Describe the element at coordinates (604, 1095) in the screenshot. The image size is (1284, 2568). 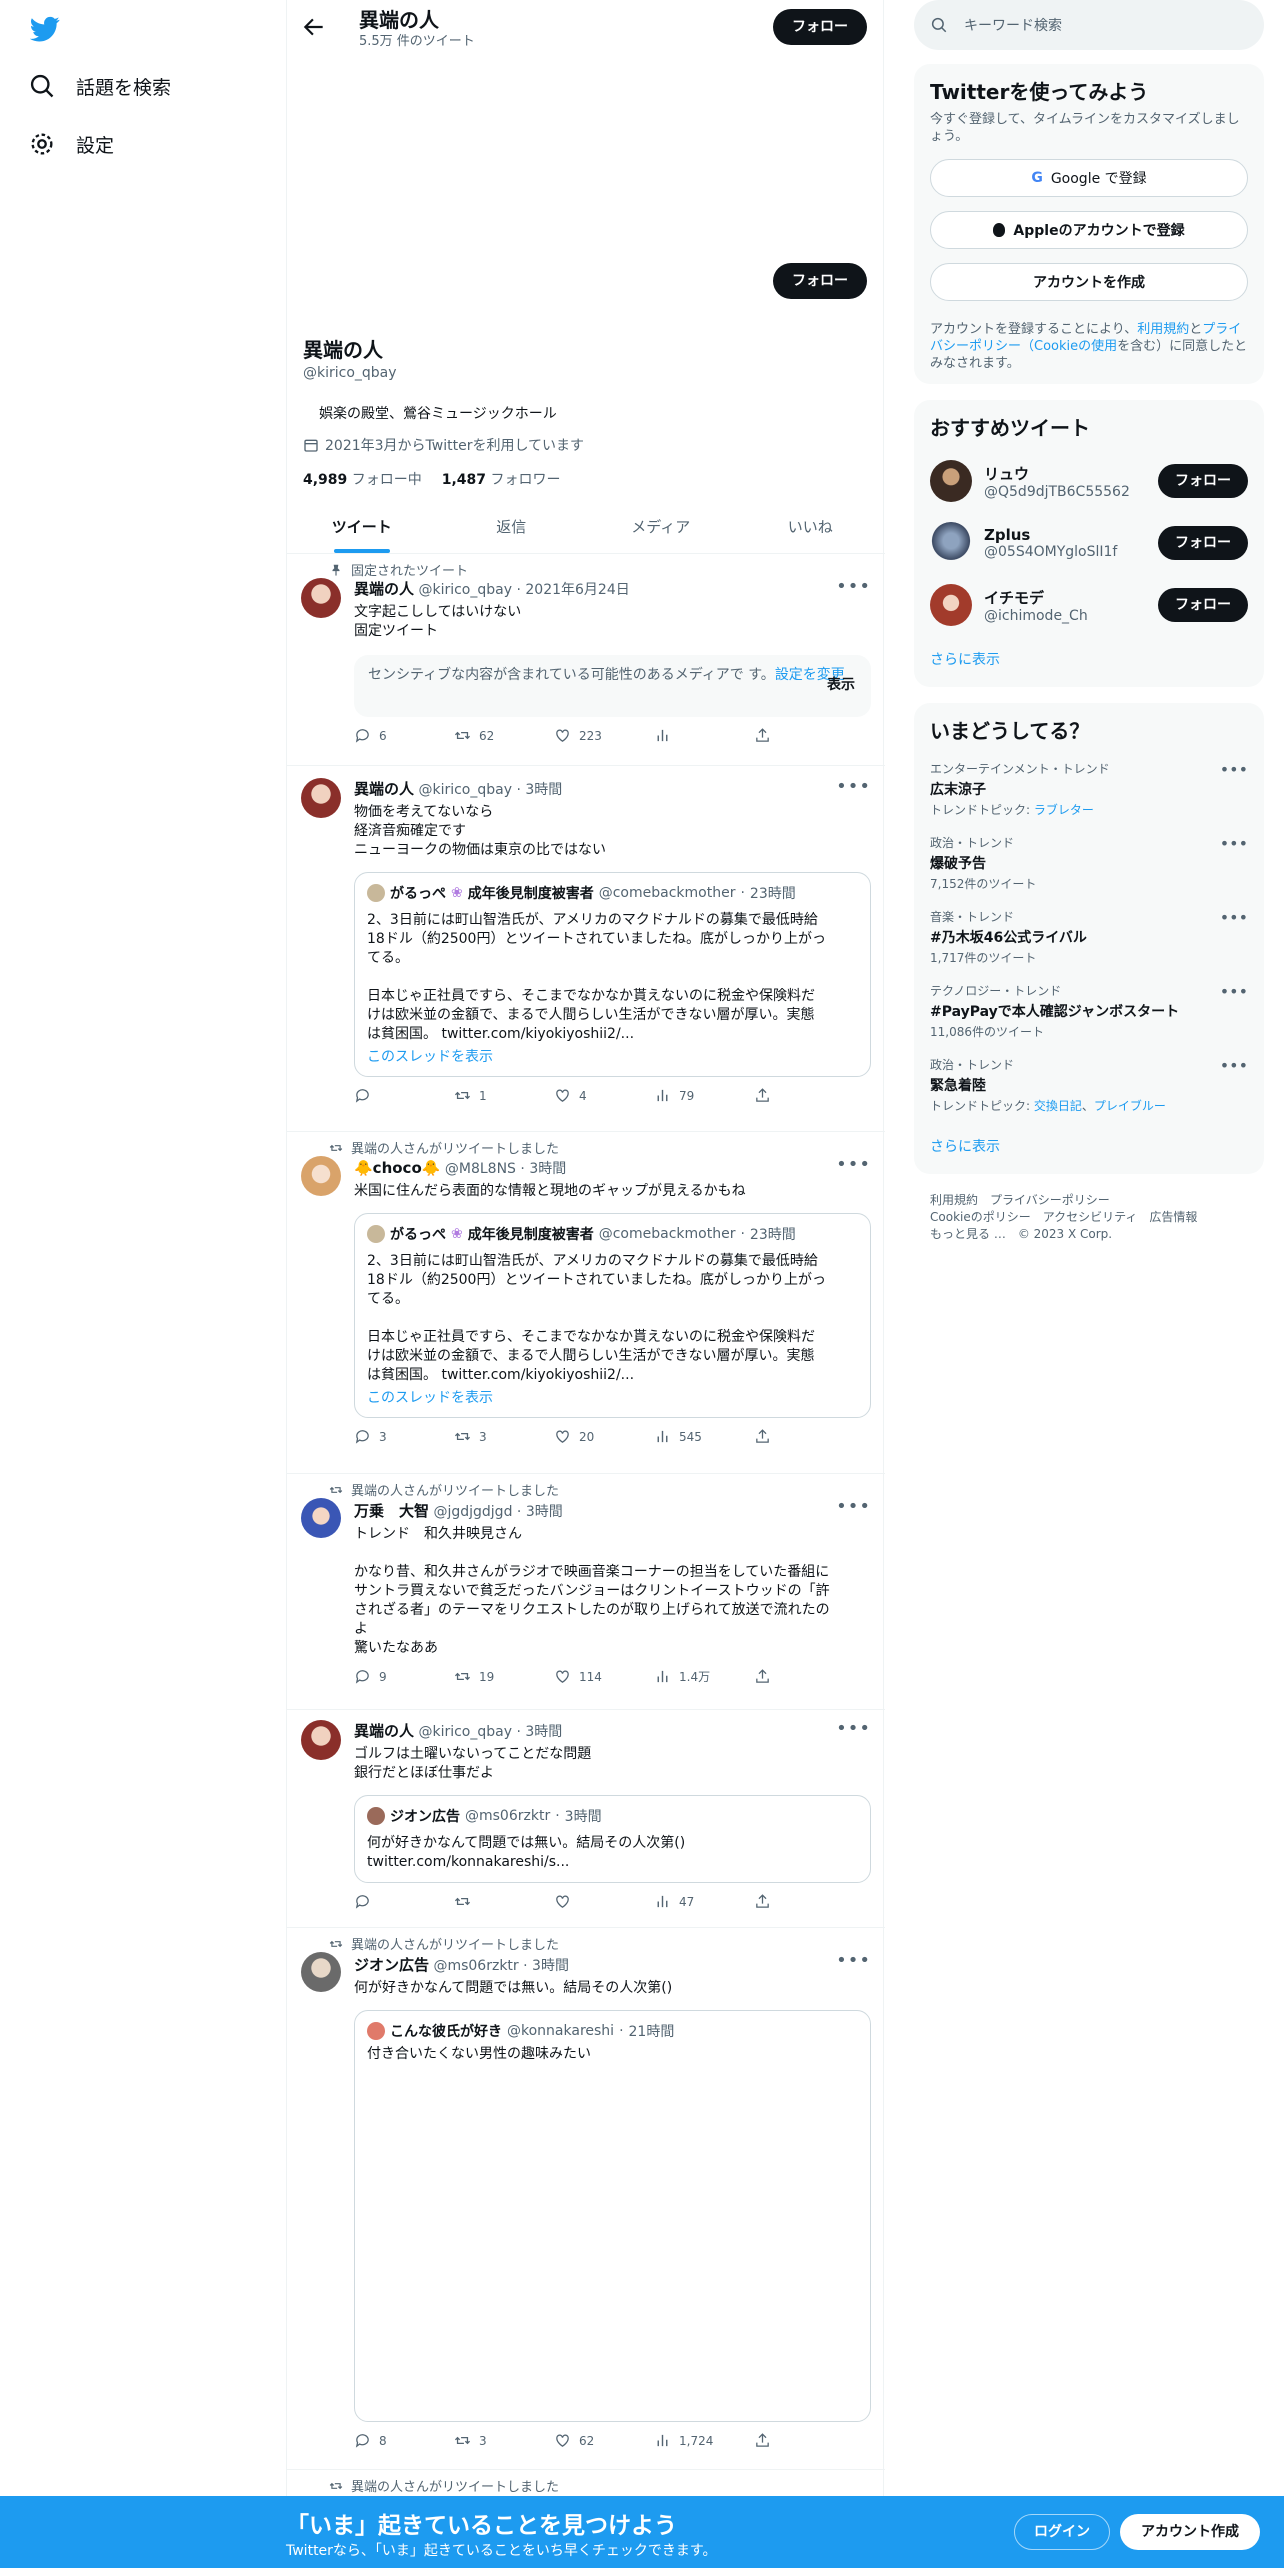
I see `like-button: 4` at that location.